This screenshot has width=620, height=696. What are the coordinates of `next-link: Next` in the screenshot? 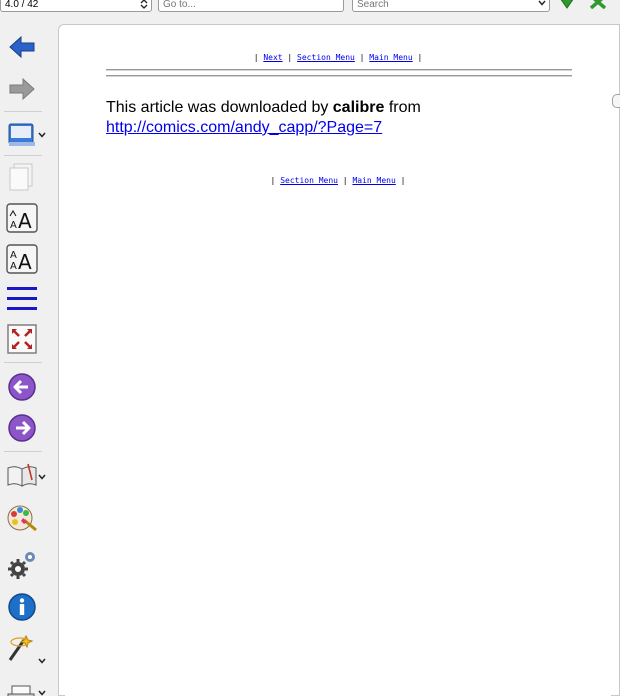 It's located at (272, 57).